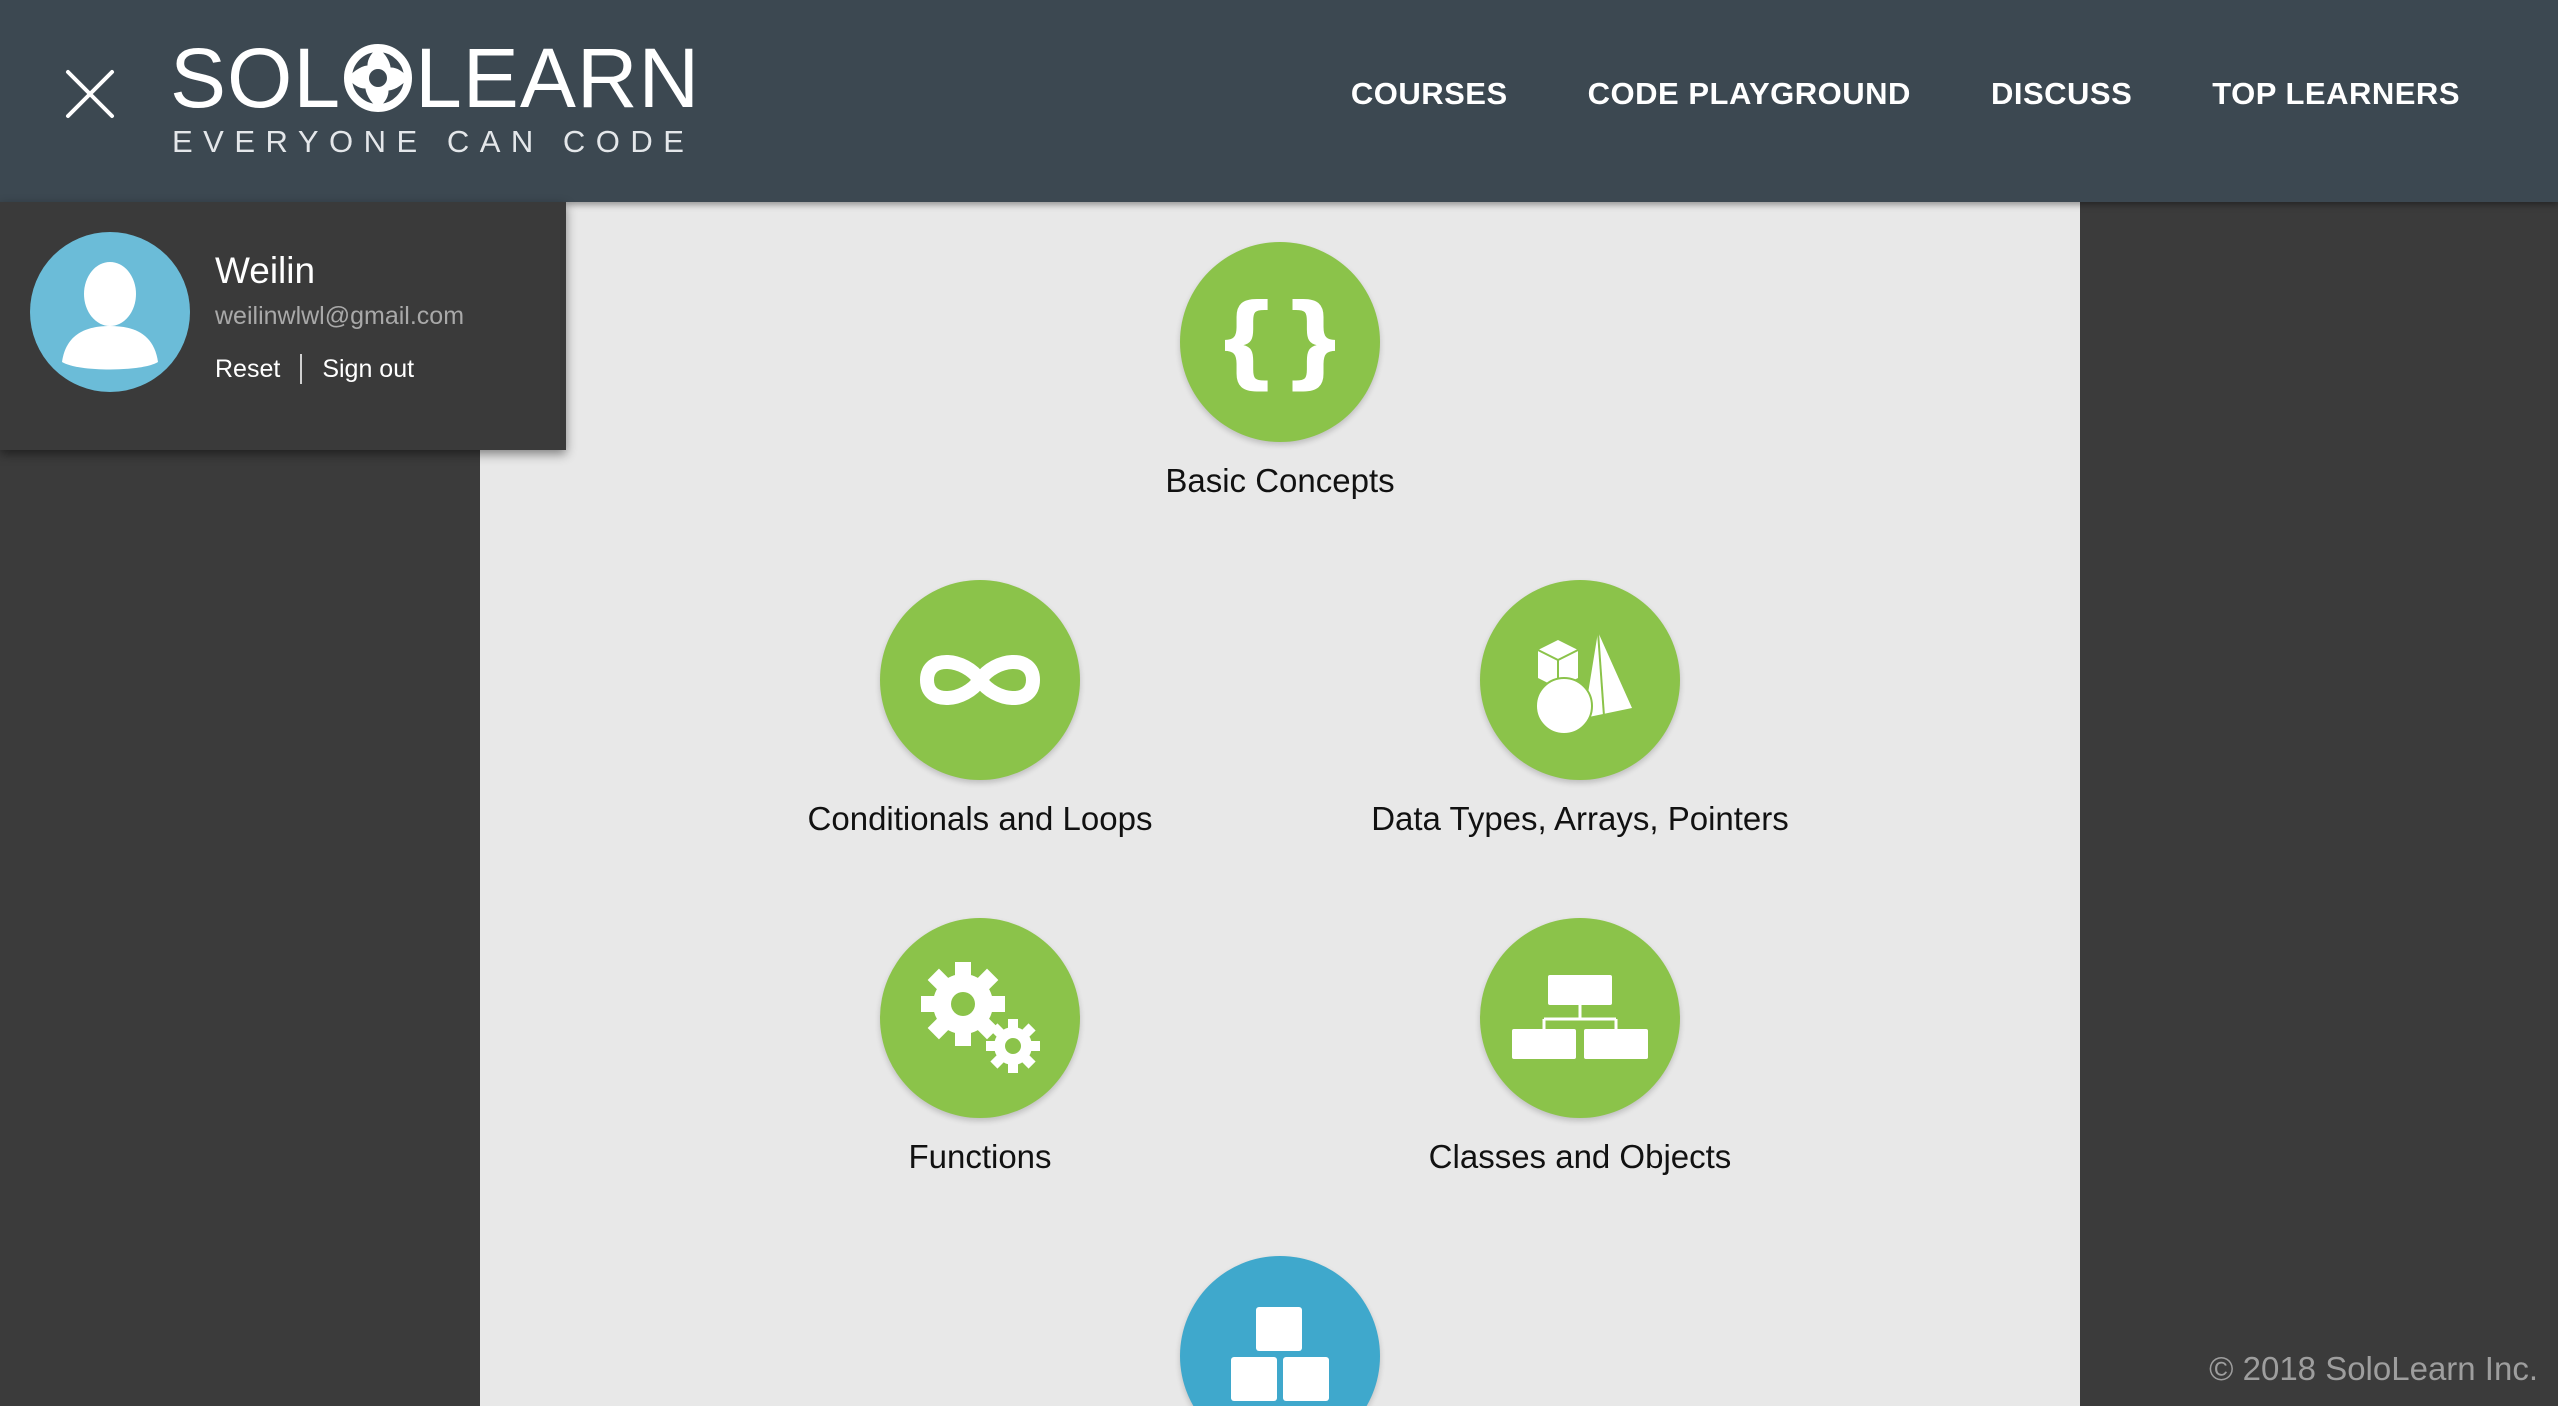 The image size is (2558, 1406). I want to click on logo-wordmark: SOL LEARN, so click(435, 78).